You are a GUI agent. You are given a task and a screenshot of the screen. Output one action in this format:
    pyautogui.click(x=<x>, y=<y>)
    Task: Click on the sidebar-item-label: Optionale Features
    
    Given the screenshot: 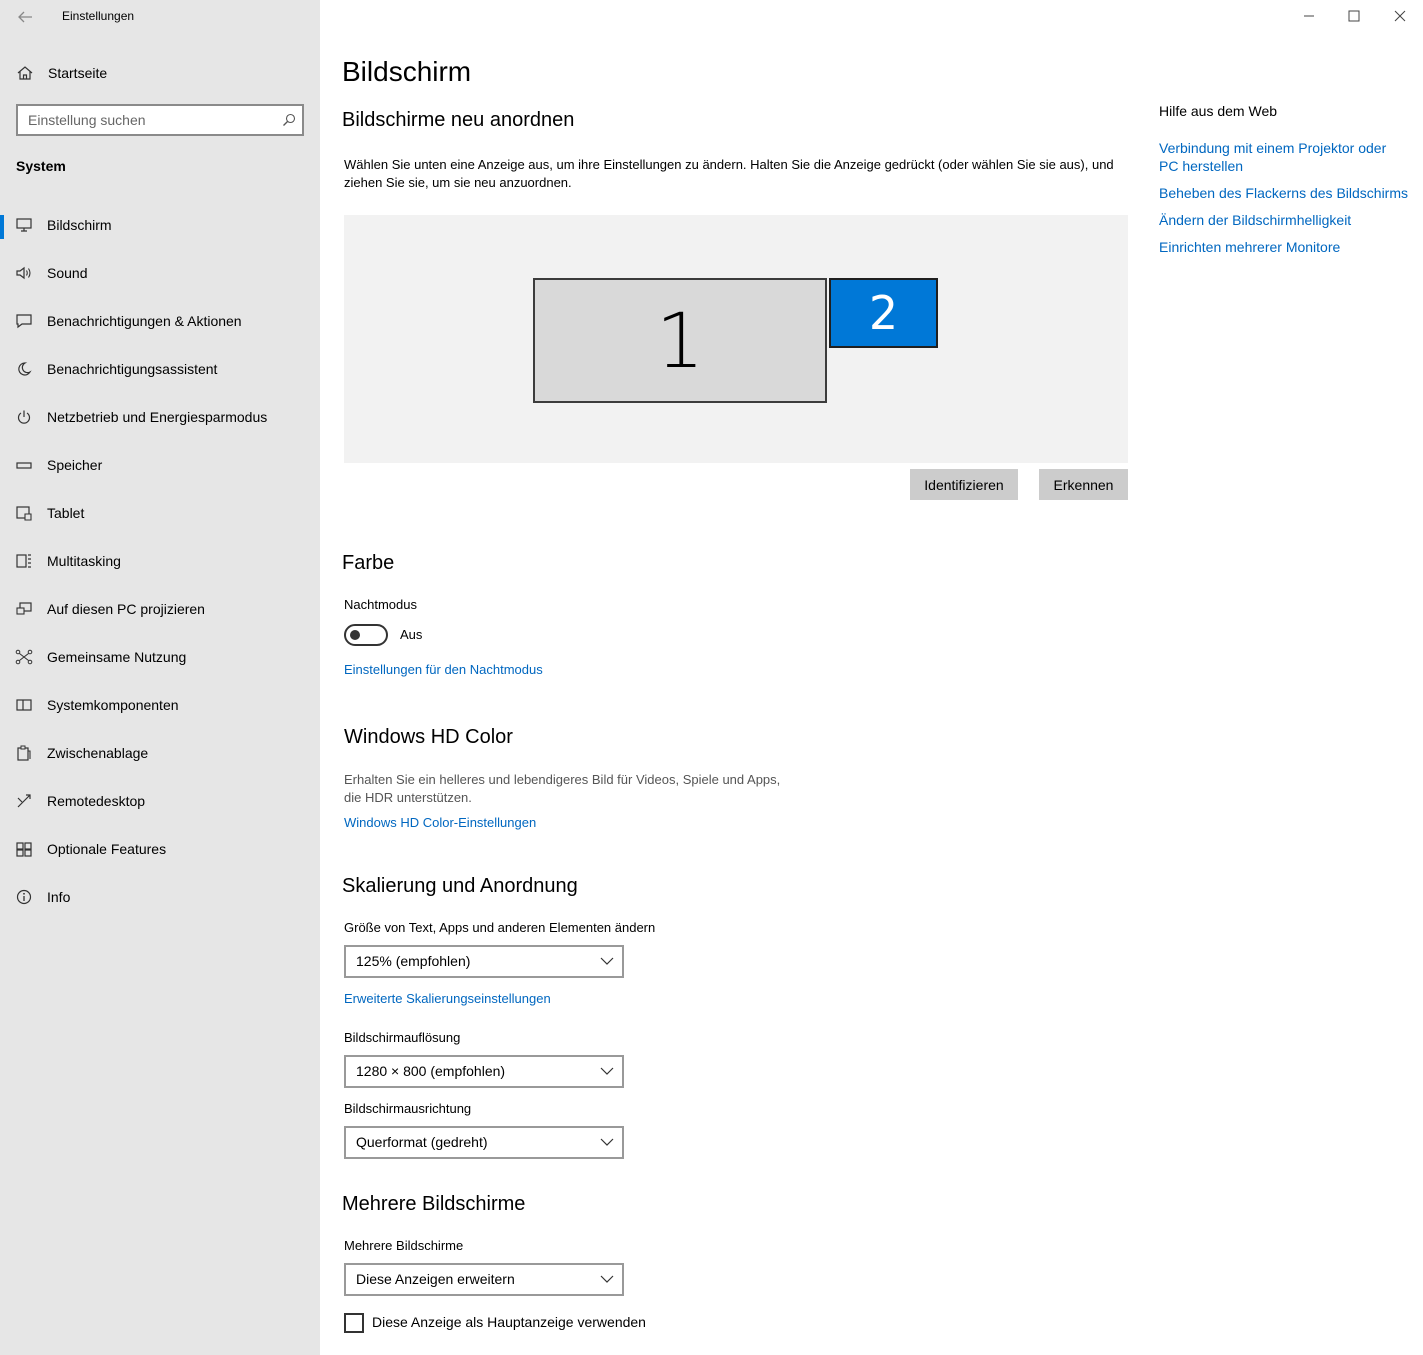 What is the action you would take?
    pyautogui.click(x=107, y=849)
    